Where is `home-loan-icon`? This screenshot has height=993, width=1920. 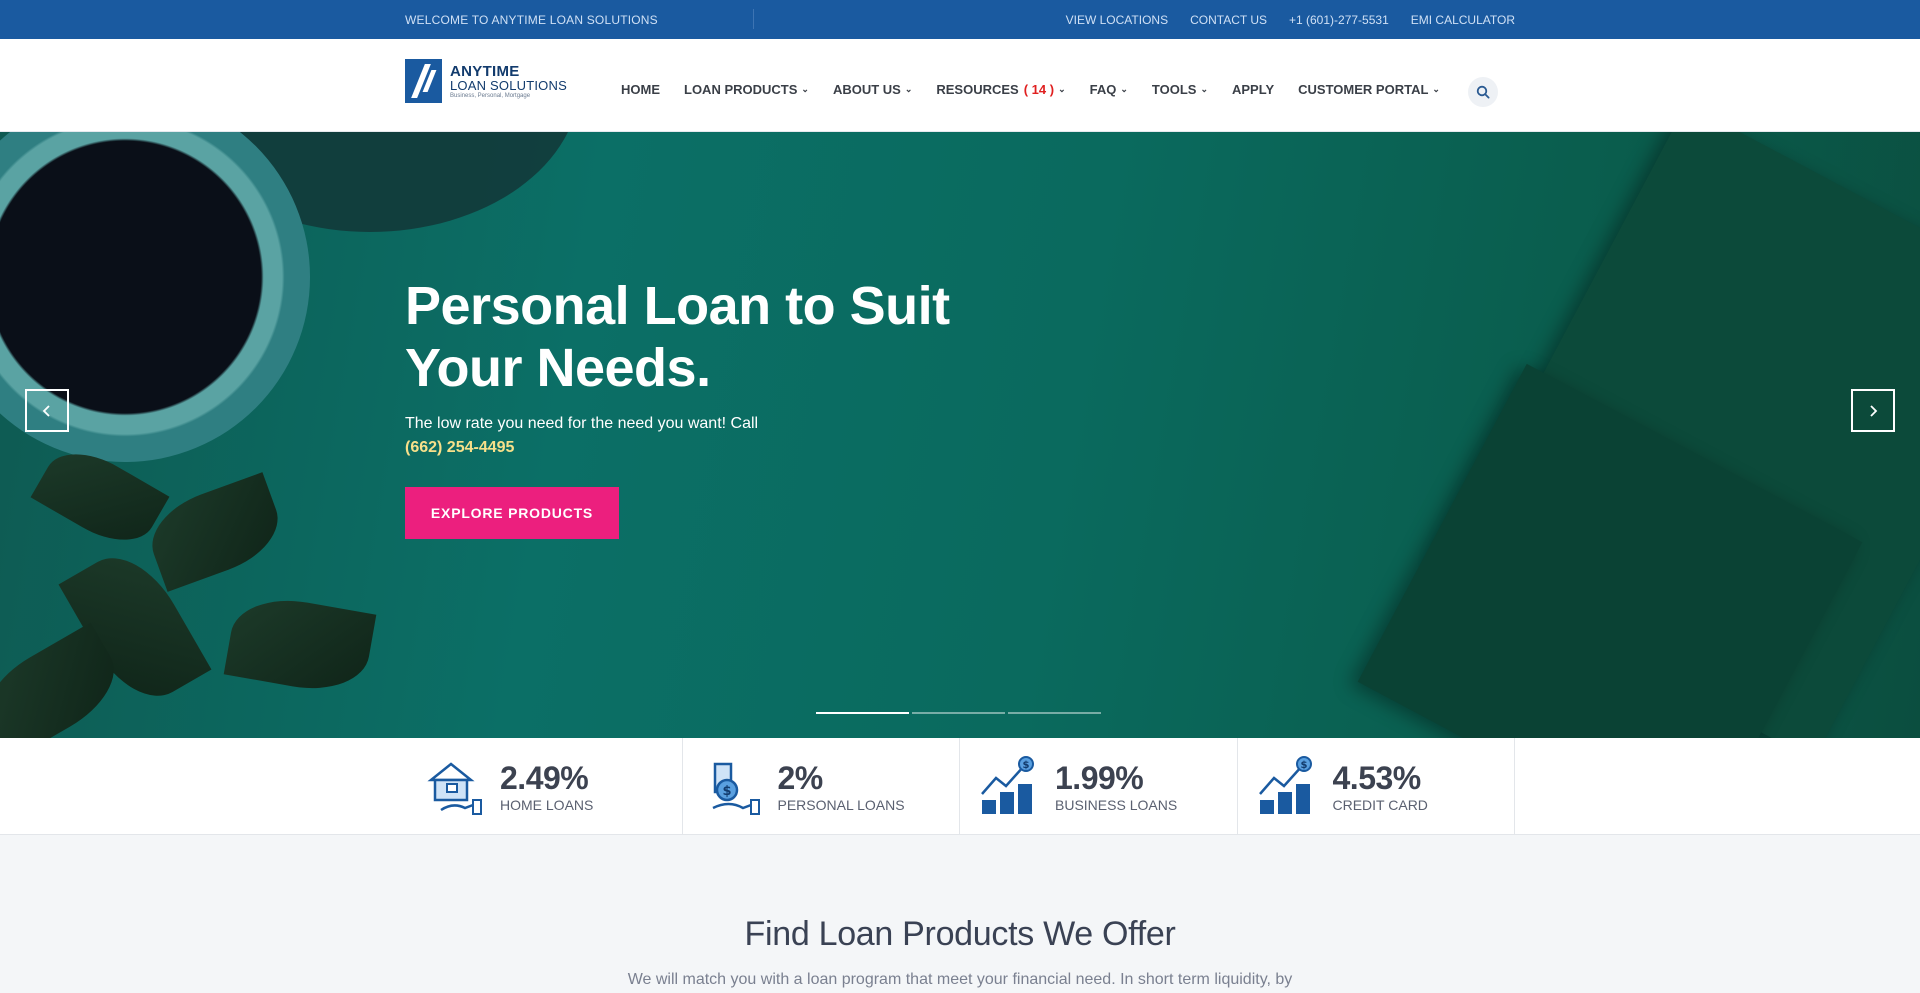
home-loan-icon is located at coordinates (454, 788).